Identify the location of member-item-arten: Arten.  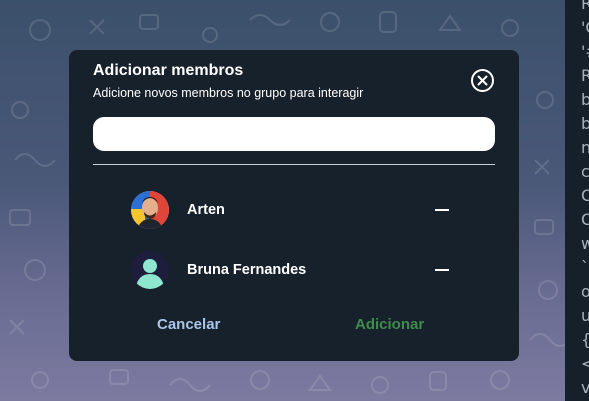
(294, 210).